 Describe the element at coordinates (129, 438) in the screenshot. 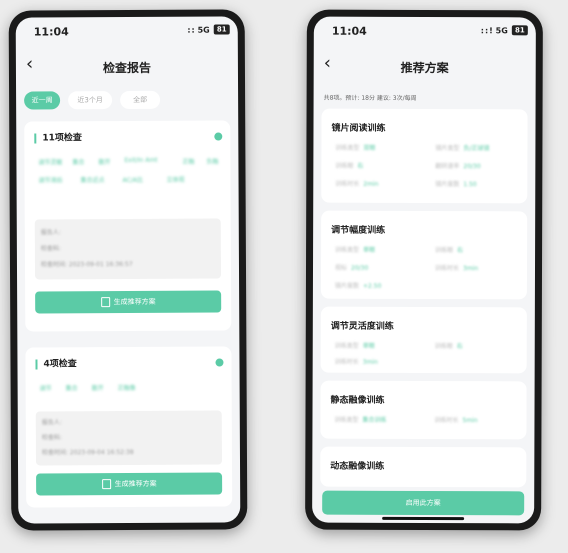

I see `report-info: 报告人: 检查科: 检查时间: 2023-09-04 16:52:38` at that location.